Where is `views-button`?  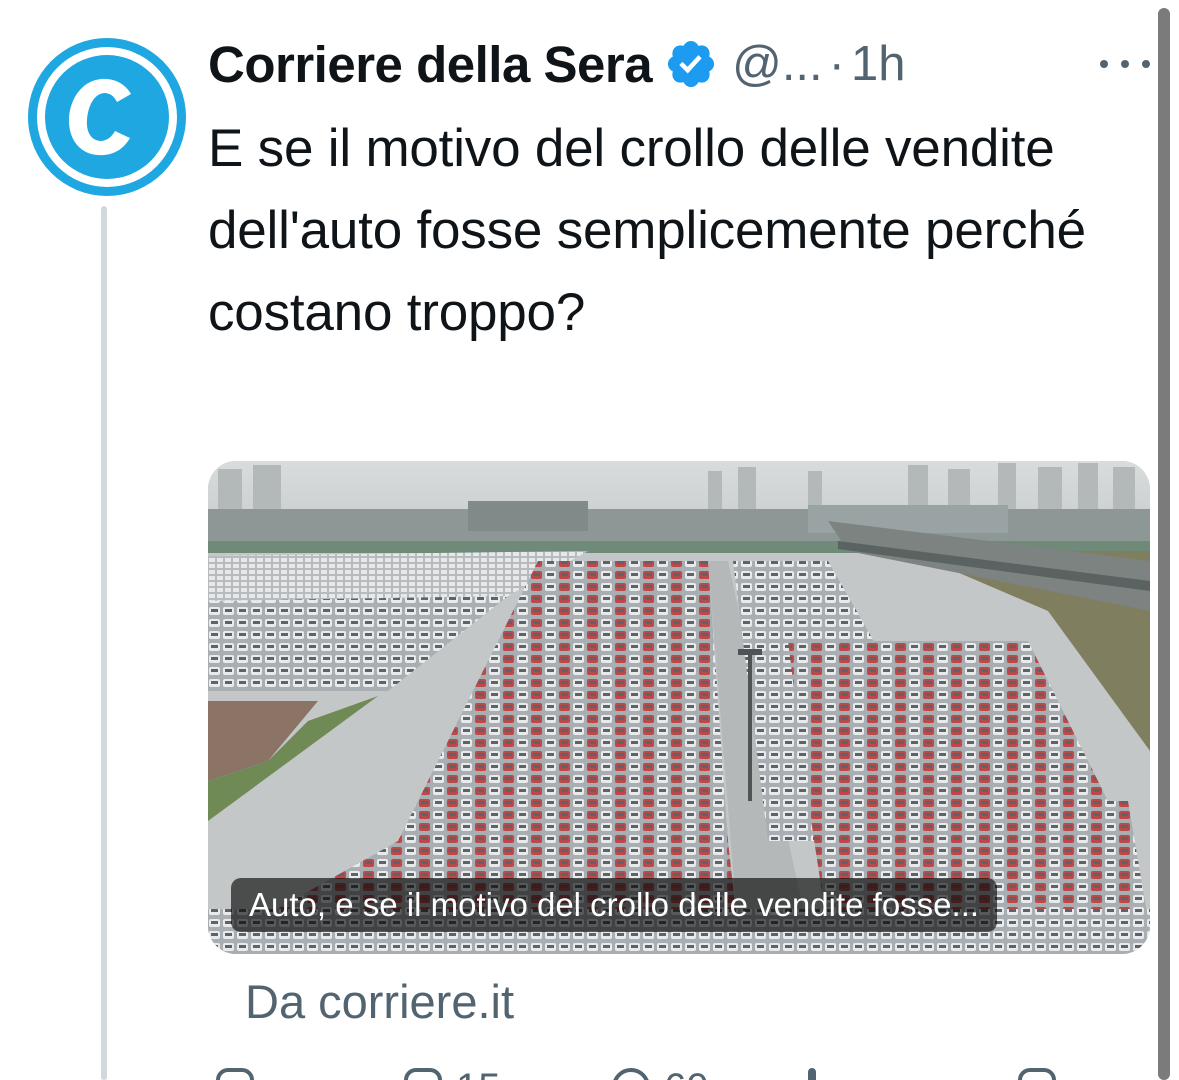 views-button is located at coordinates (819, 1074).